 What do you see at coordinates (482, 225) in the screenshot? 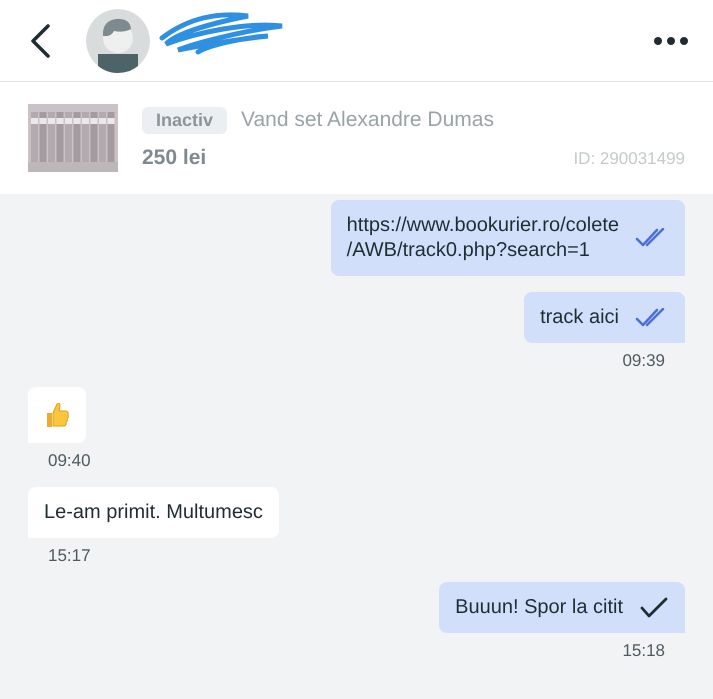
I see `message-text: https://www.bookurier.ro/colete` at bounding box center [482, 225].